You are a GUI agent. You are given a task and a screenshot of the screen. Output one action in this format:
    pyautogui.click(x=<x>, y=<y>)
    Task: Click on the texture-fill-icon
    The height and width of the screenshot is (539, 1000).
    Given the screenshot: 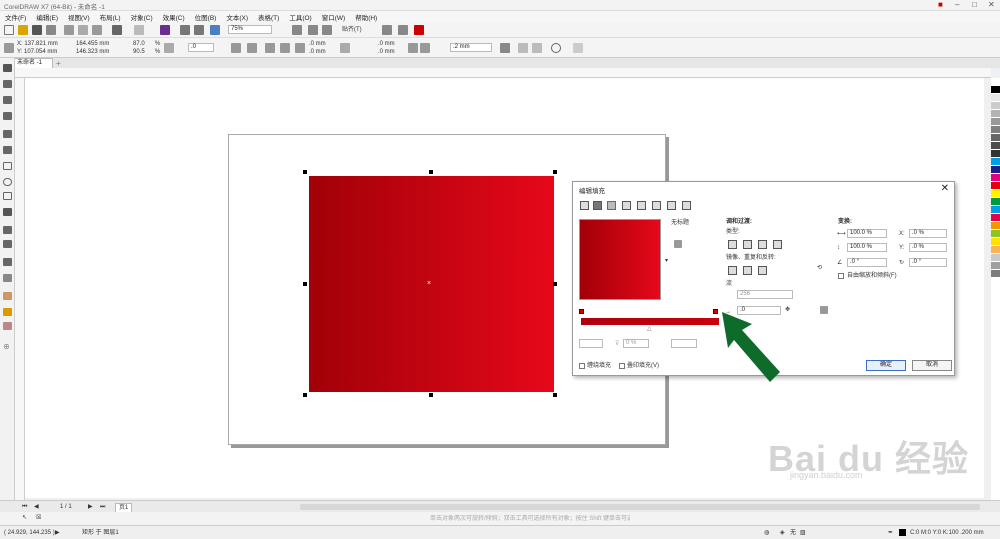 What is the action you would take?
    pyautogui.click(x=671, y=205)
    